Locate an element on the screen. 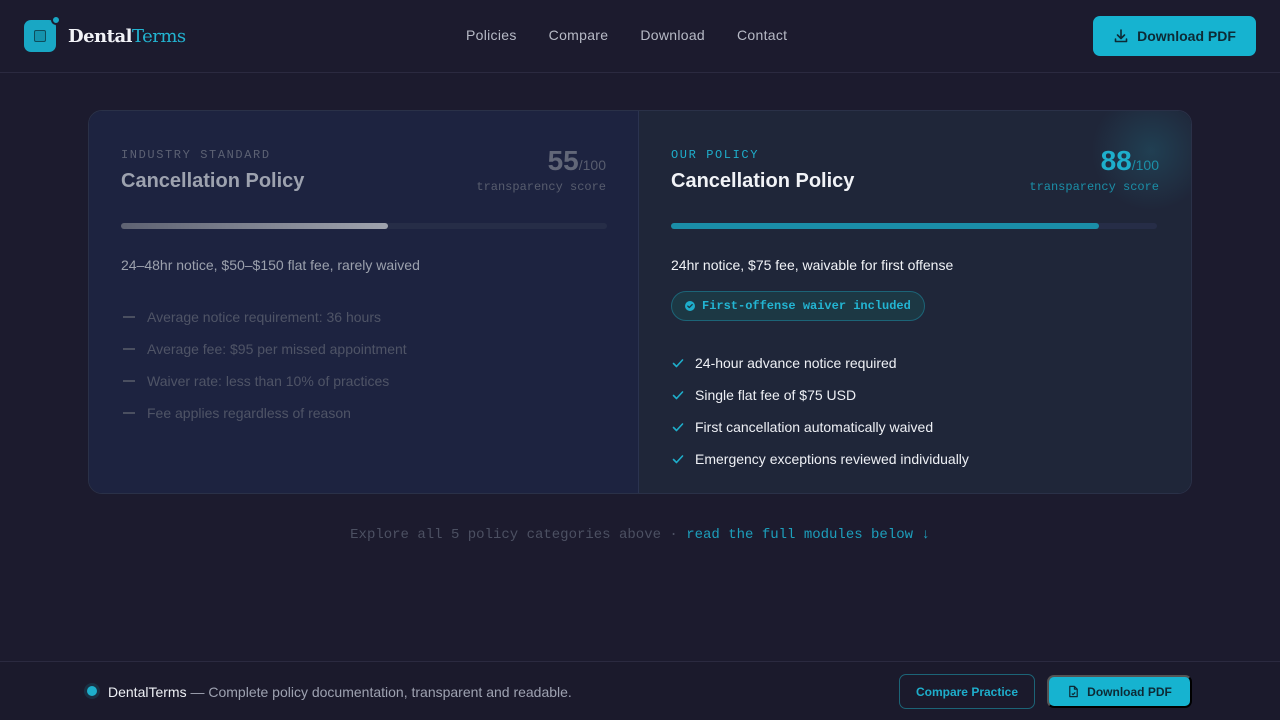  compare-practice-button: Compare Practice is located at coordinates (967, 691).